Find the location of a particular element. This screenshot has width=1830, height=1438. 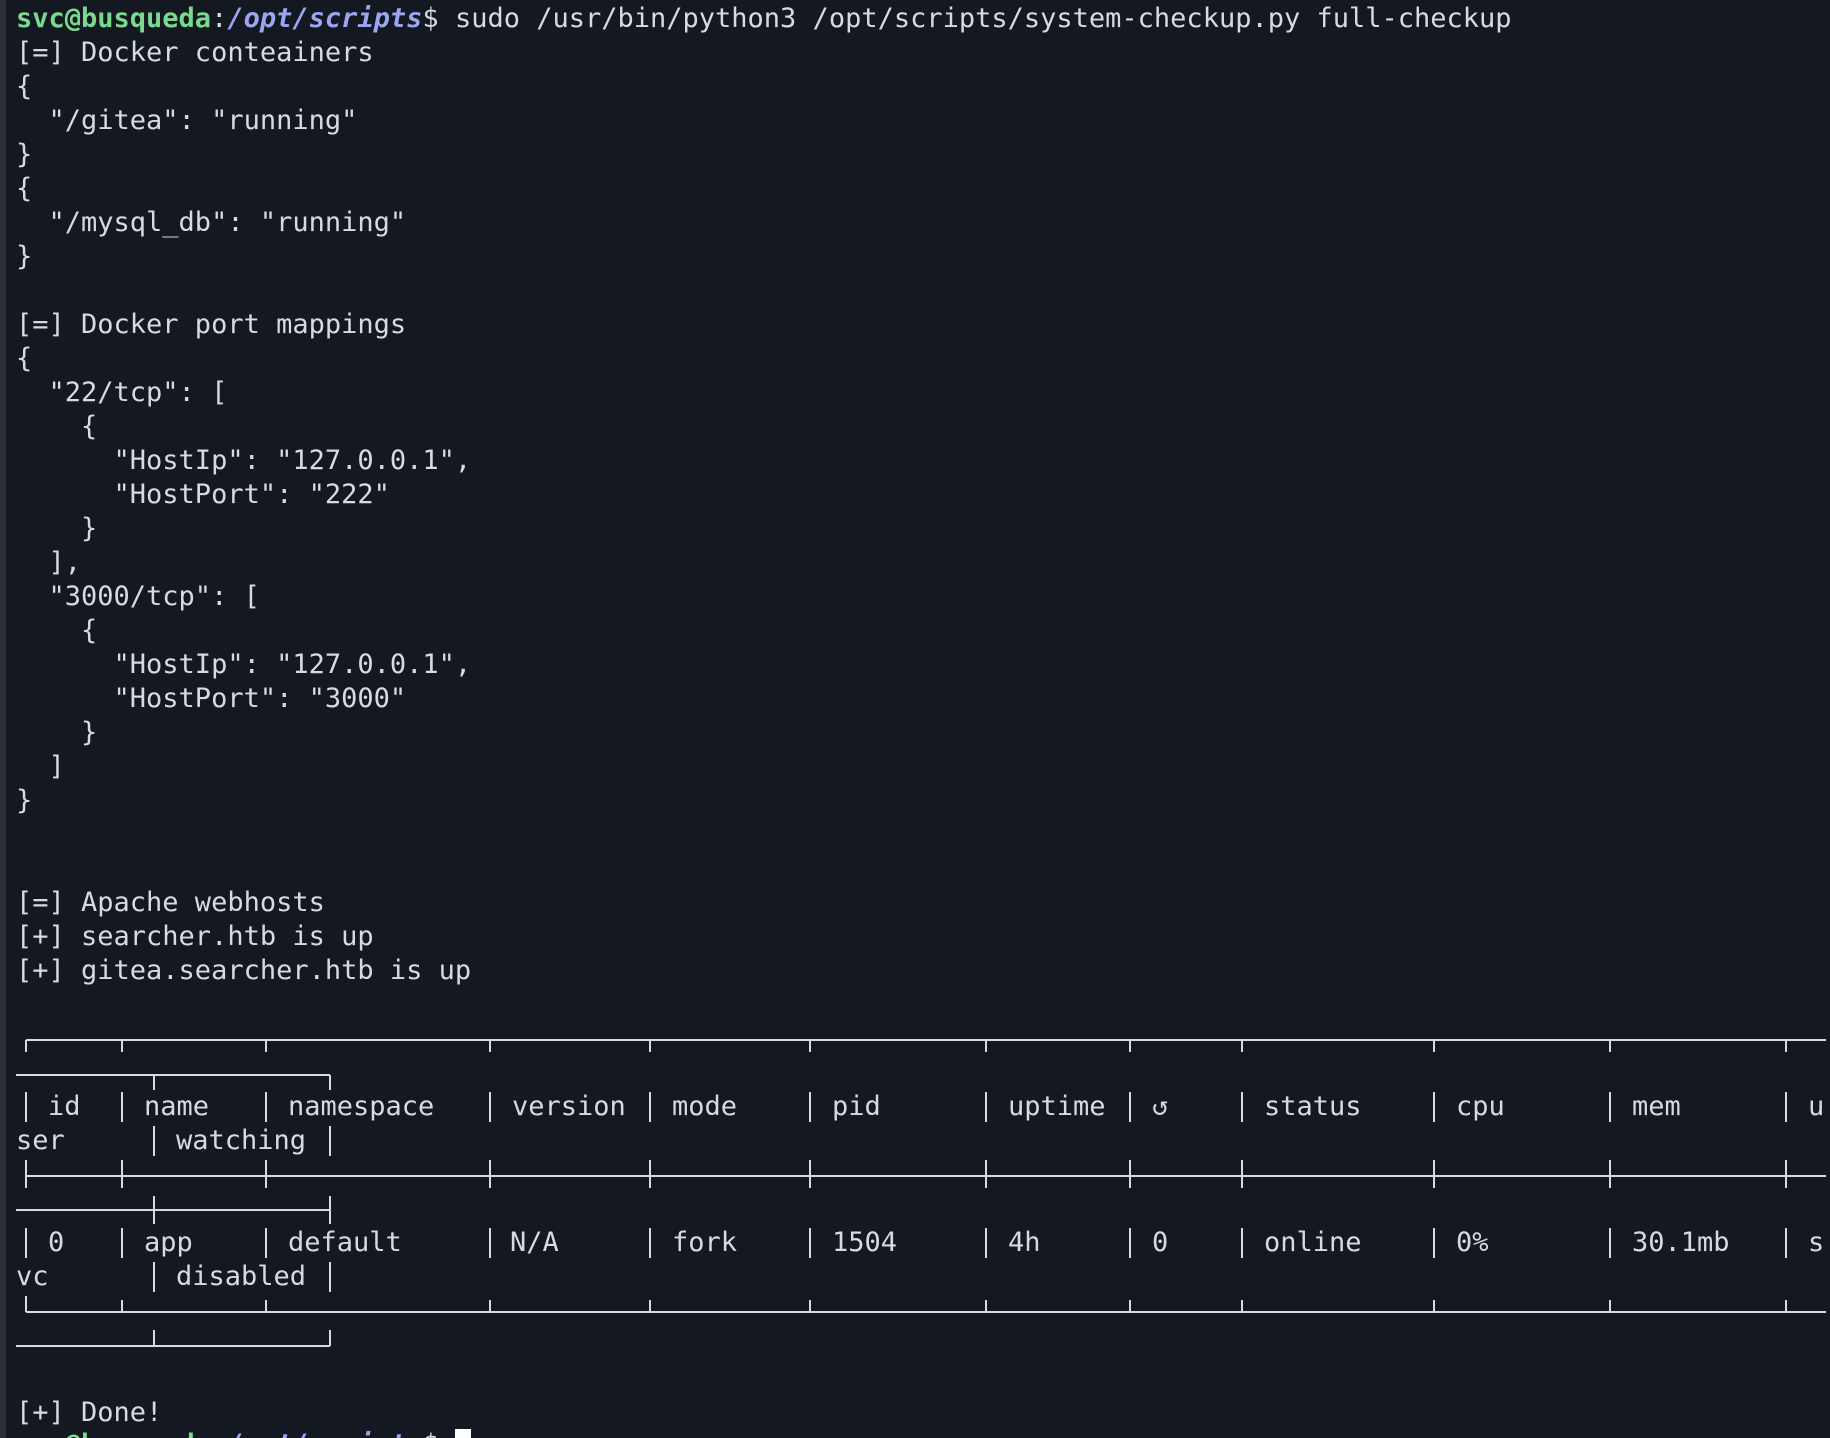

pm2-cell-restarts: 0 is located at coordinates (1160, 1242).